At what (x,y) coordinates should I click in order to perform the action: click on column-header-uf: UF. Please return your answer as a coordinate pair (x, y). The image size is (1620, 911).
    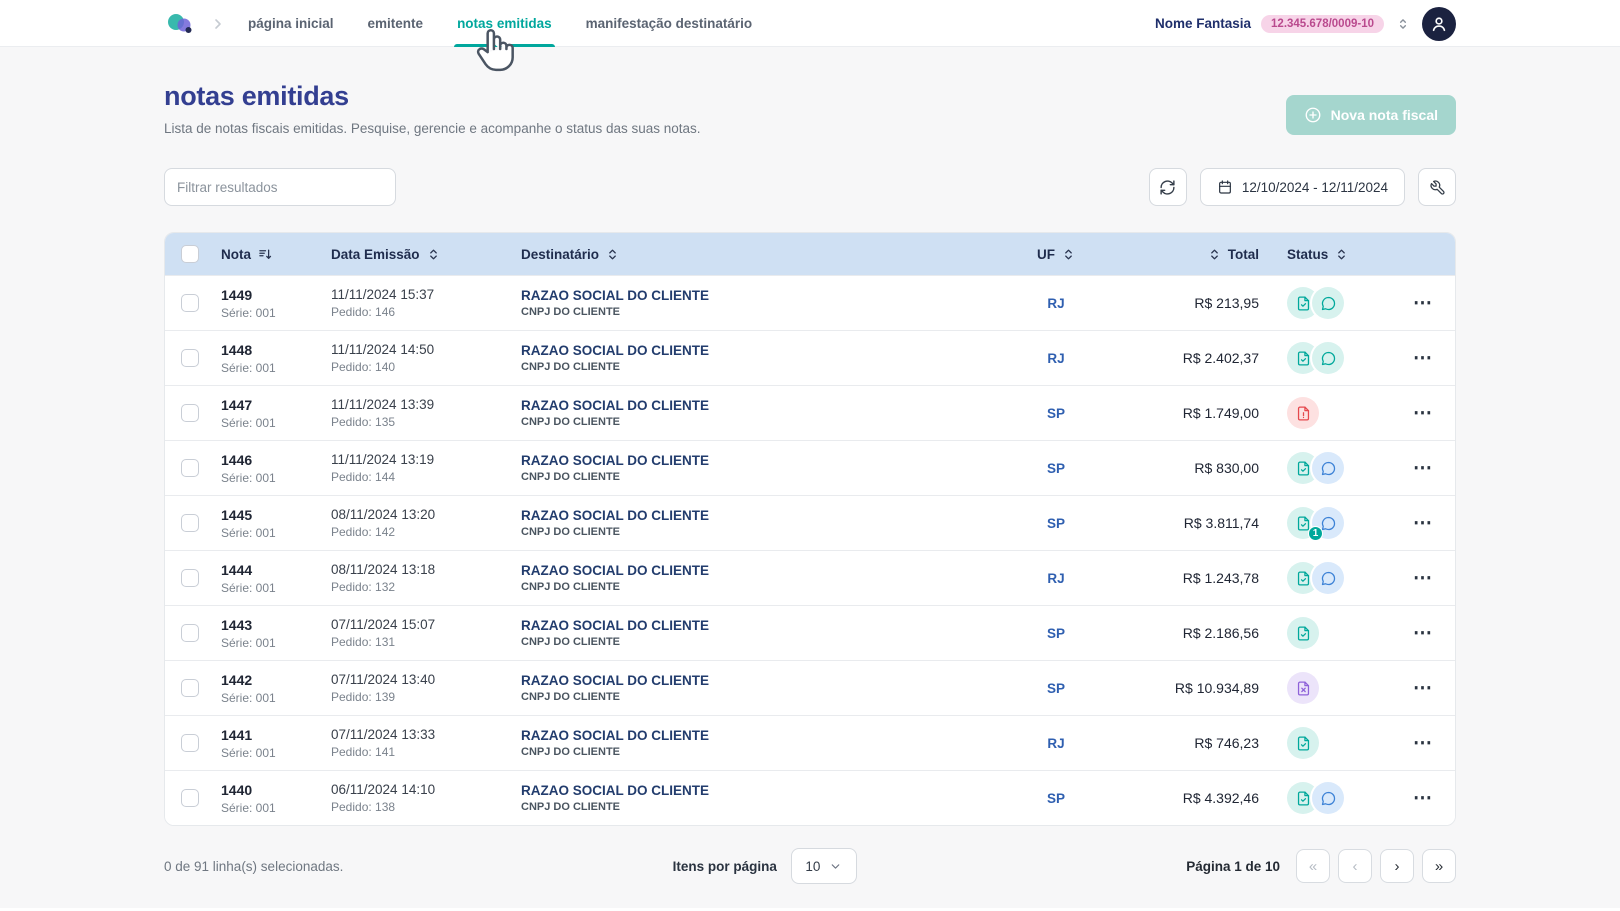
    Looking at the image, I should click on (1056, 254).